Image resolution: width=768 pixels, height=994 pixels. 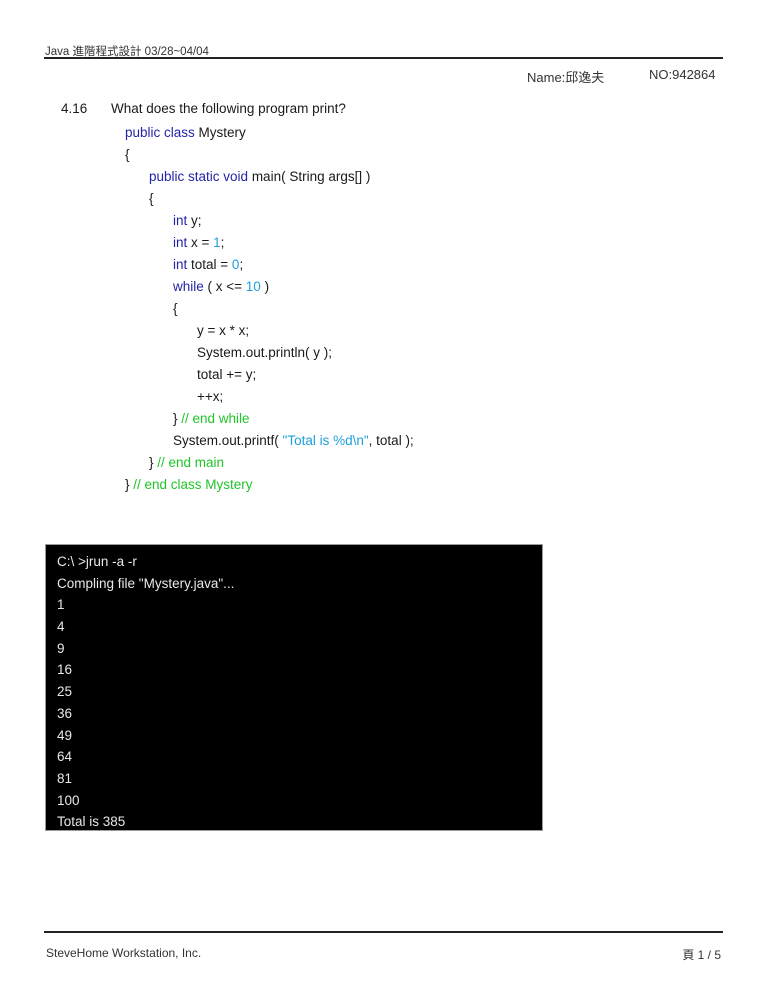 I want to click on code-line: } // end while, so click(x=207, y=419).